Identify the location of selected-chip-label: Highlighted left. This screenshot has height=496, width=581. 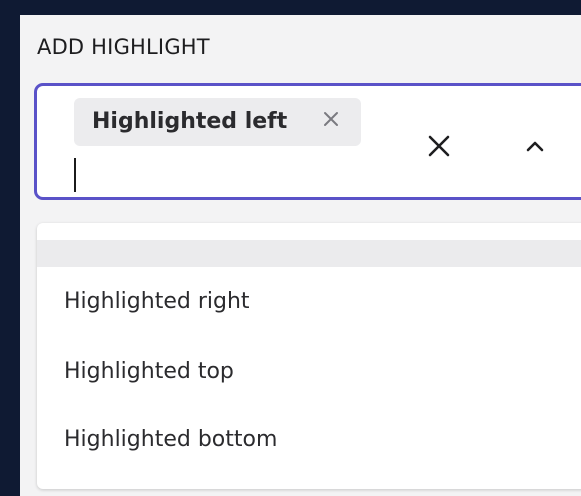
(190, 121).